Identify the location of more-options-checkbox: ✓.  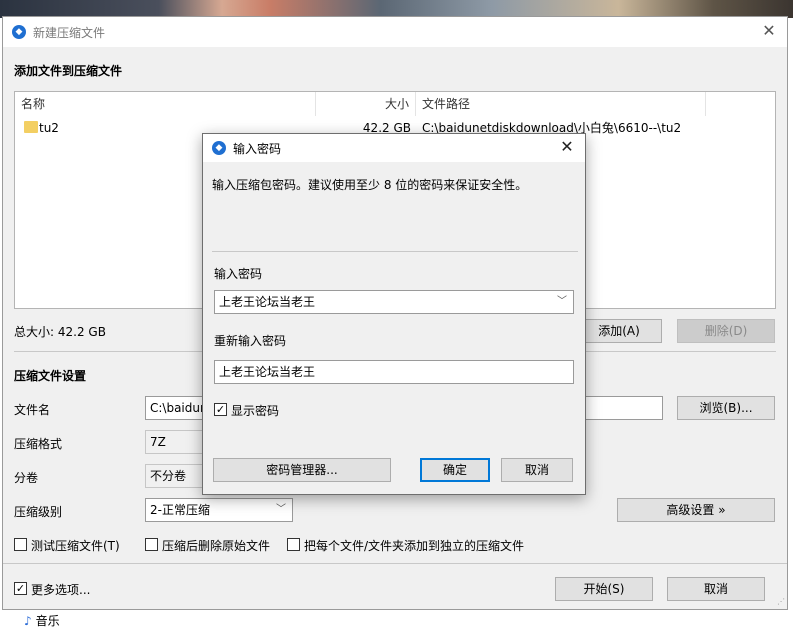
(20, 588).